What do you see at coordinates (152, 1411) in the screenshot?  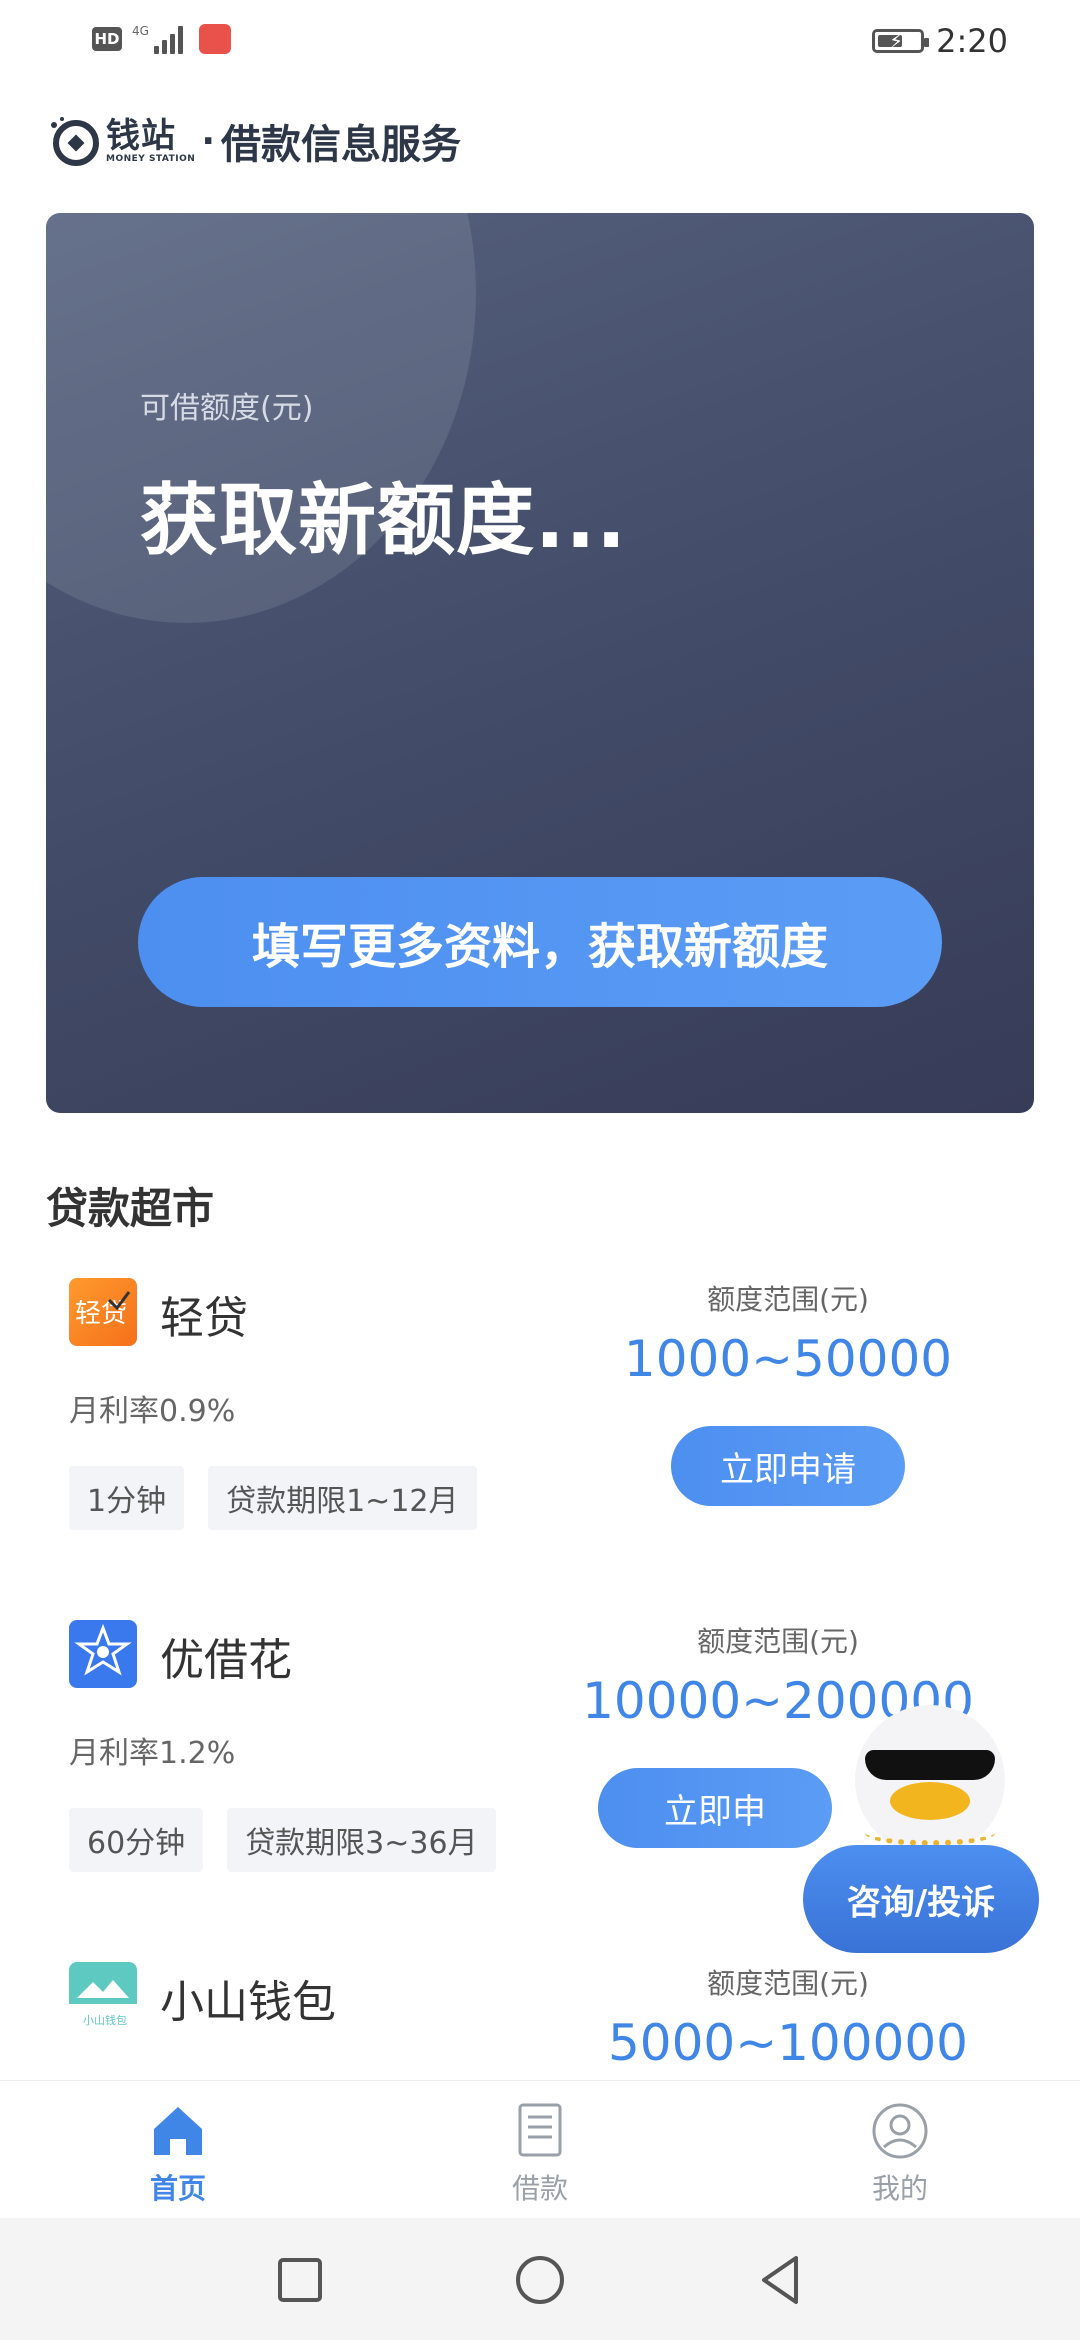 I see `product-rate: 月利率0.9%` at bounding box center [152, 1411].